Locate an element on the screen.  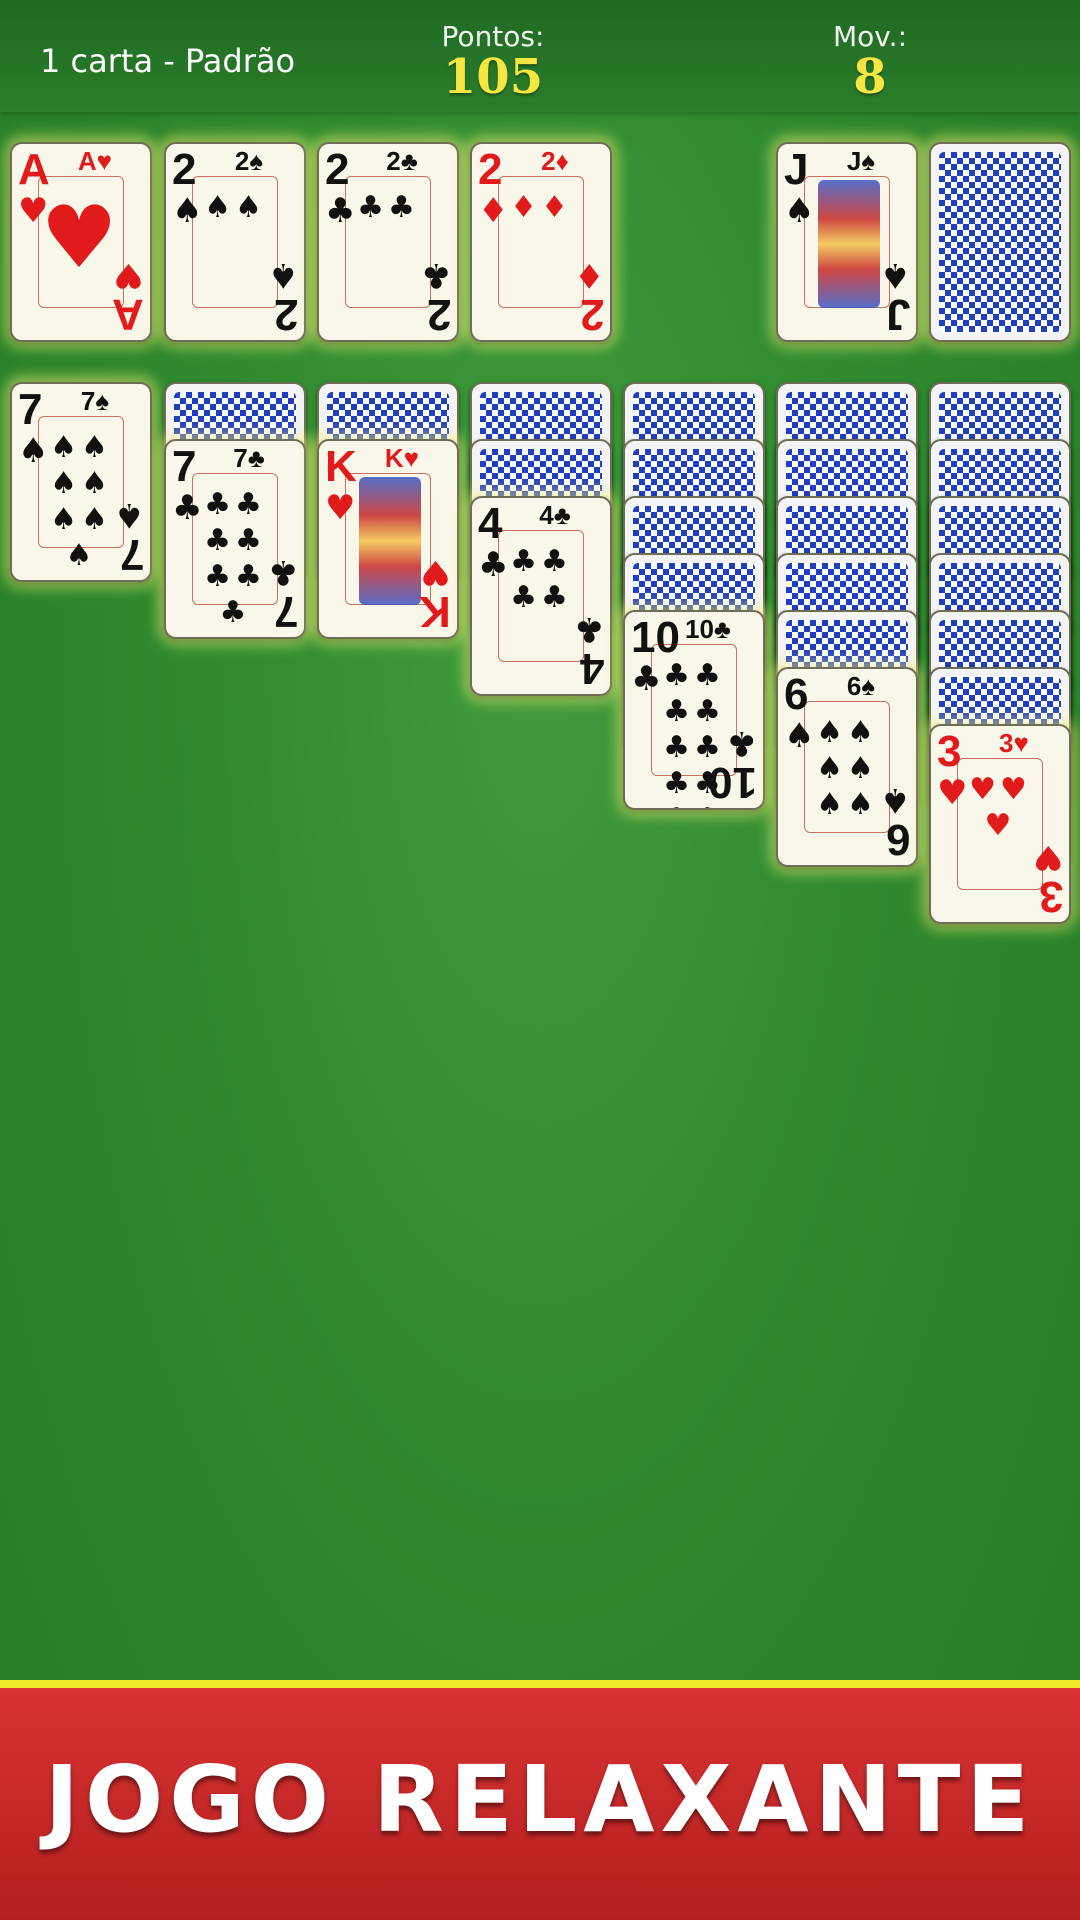
tableau-5-top-card: 10♣10♣♣♣ ♣♣ ♣♣ ♣♣ ♣♣ 10♣ is located at coordinates (694, 710).